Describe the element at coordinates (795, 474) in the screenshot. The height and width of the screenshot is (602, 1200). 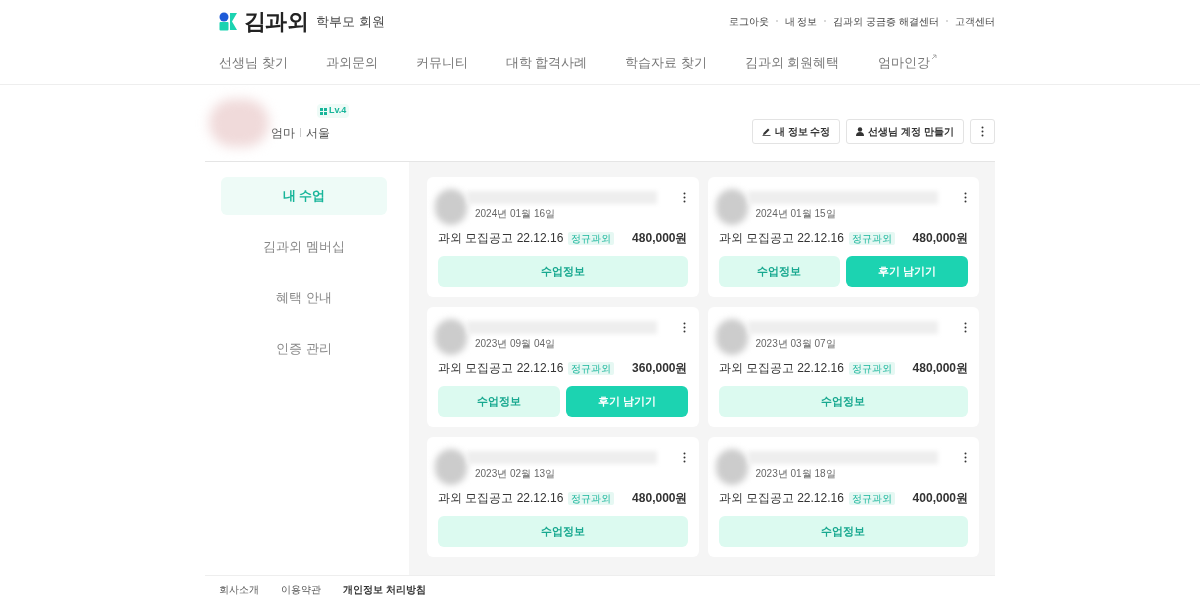
I see `lesson-date: 2023년 01월 18일` at that location.